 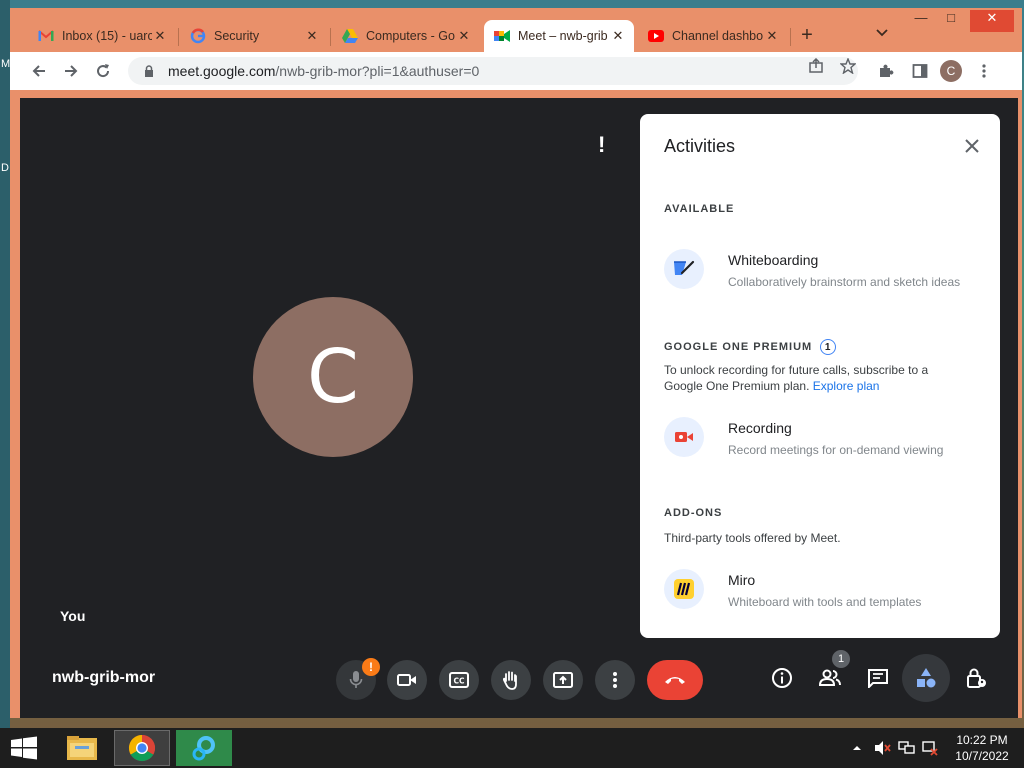 What do you see at coordinates (982, 748) in the screenshot?
I see `system-clock: 10:22 PM 10/7/2022` at bounding box center [982, 748].